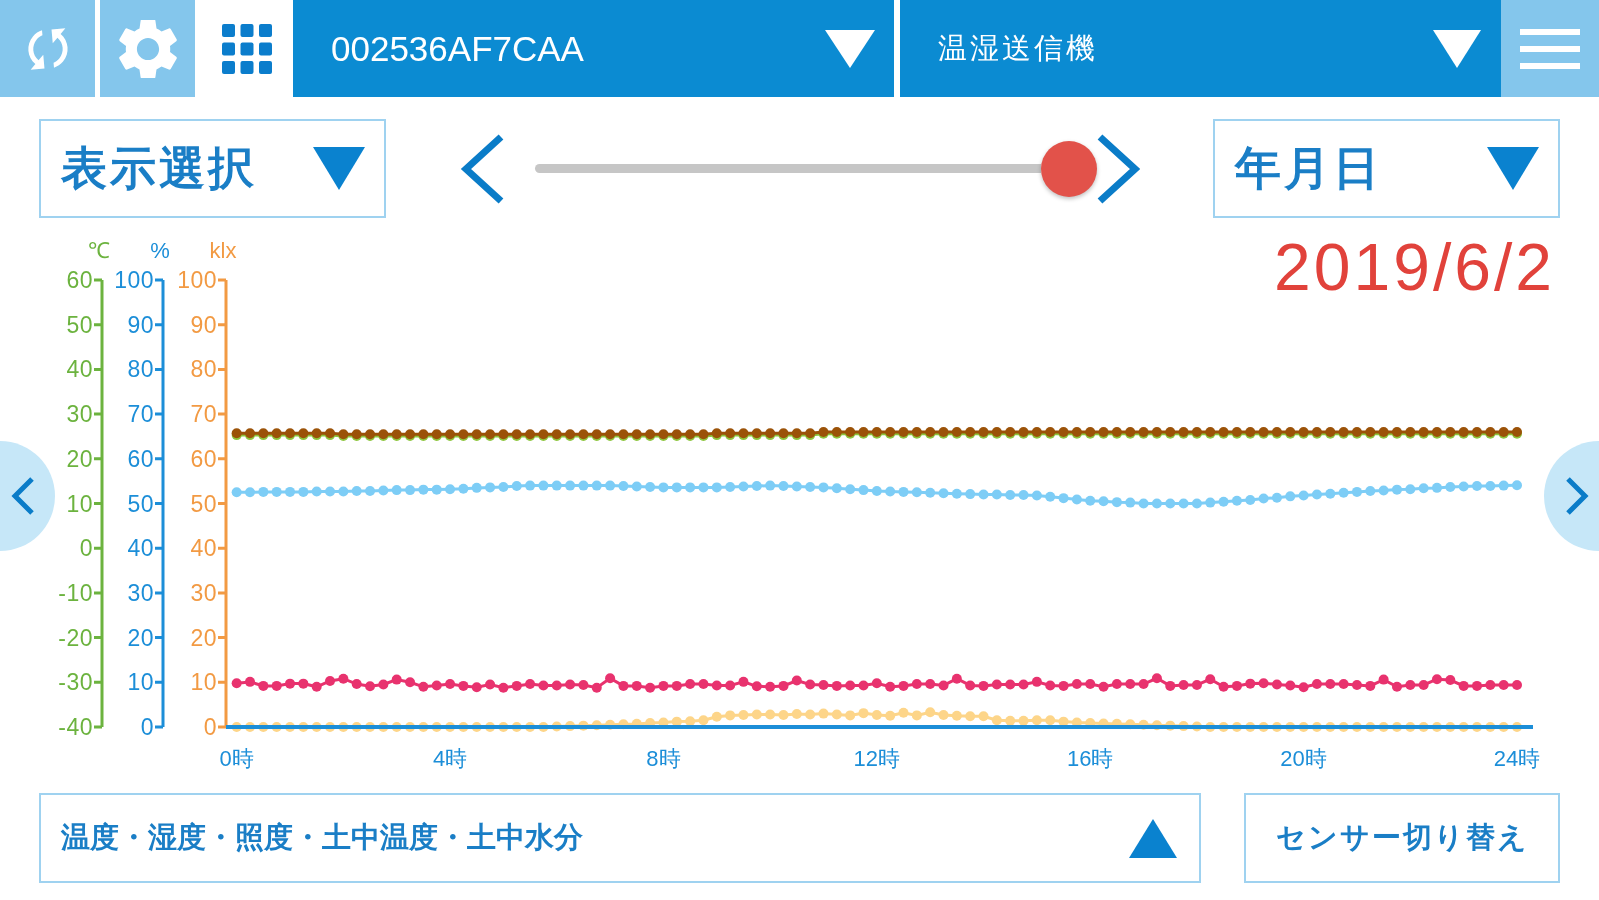 This screenshot has height=900, width=1599. Describe the element at coordinates (75, 637) in the screenshot. I see `y-axis-tick-label: -20` at that location.